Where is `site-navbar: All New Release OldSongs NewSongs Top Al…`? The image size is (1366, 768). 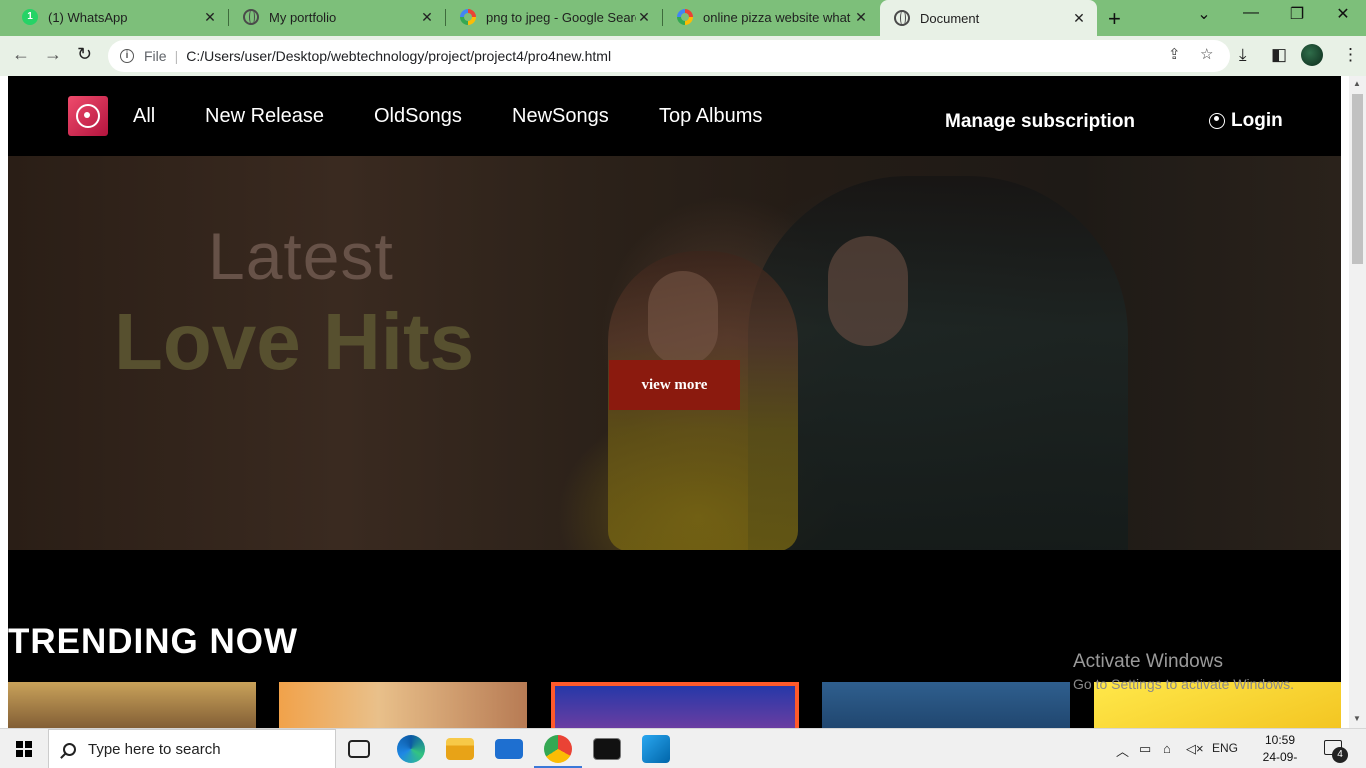
site-navbar: All New Release OldSongs NewSongs Top Al… is located at coordinates (674, 116).